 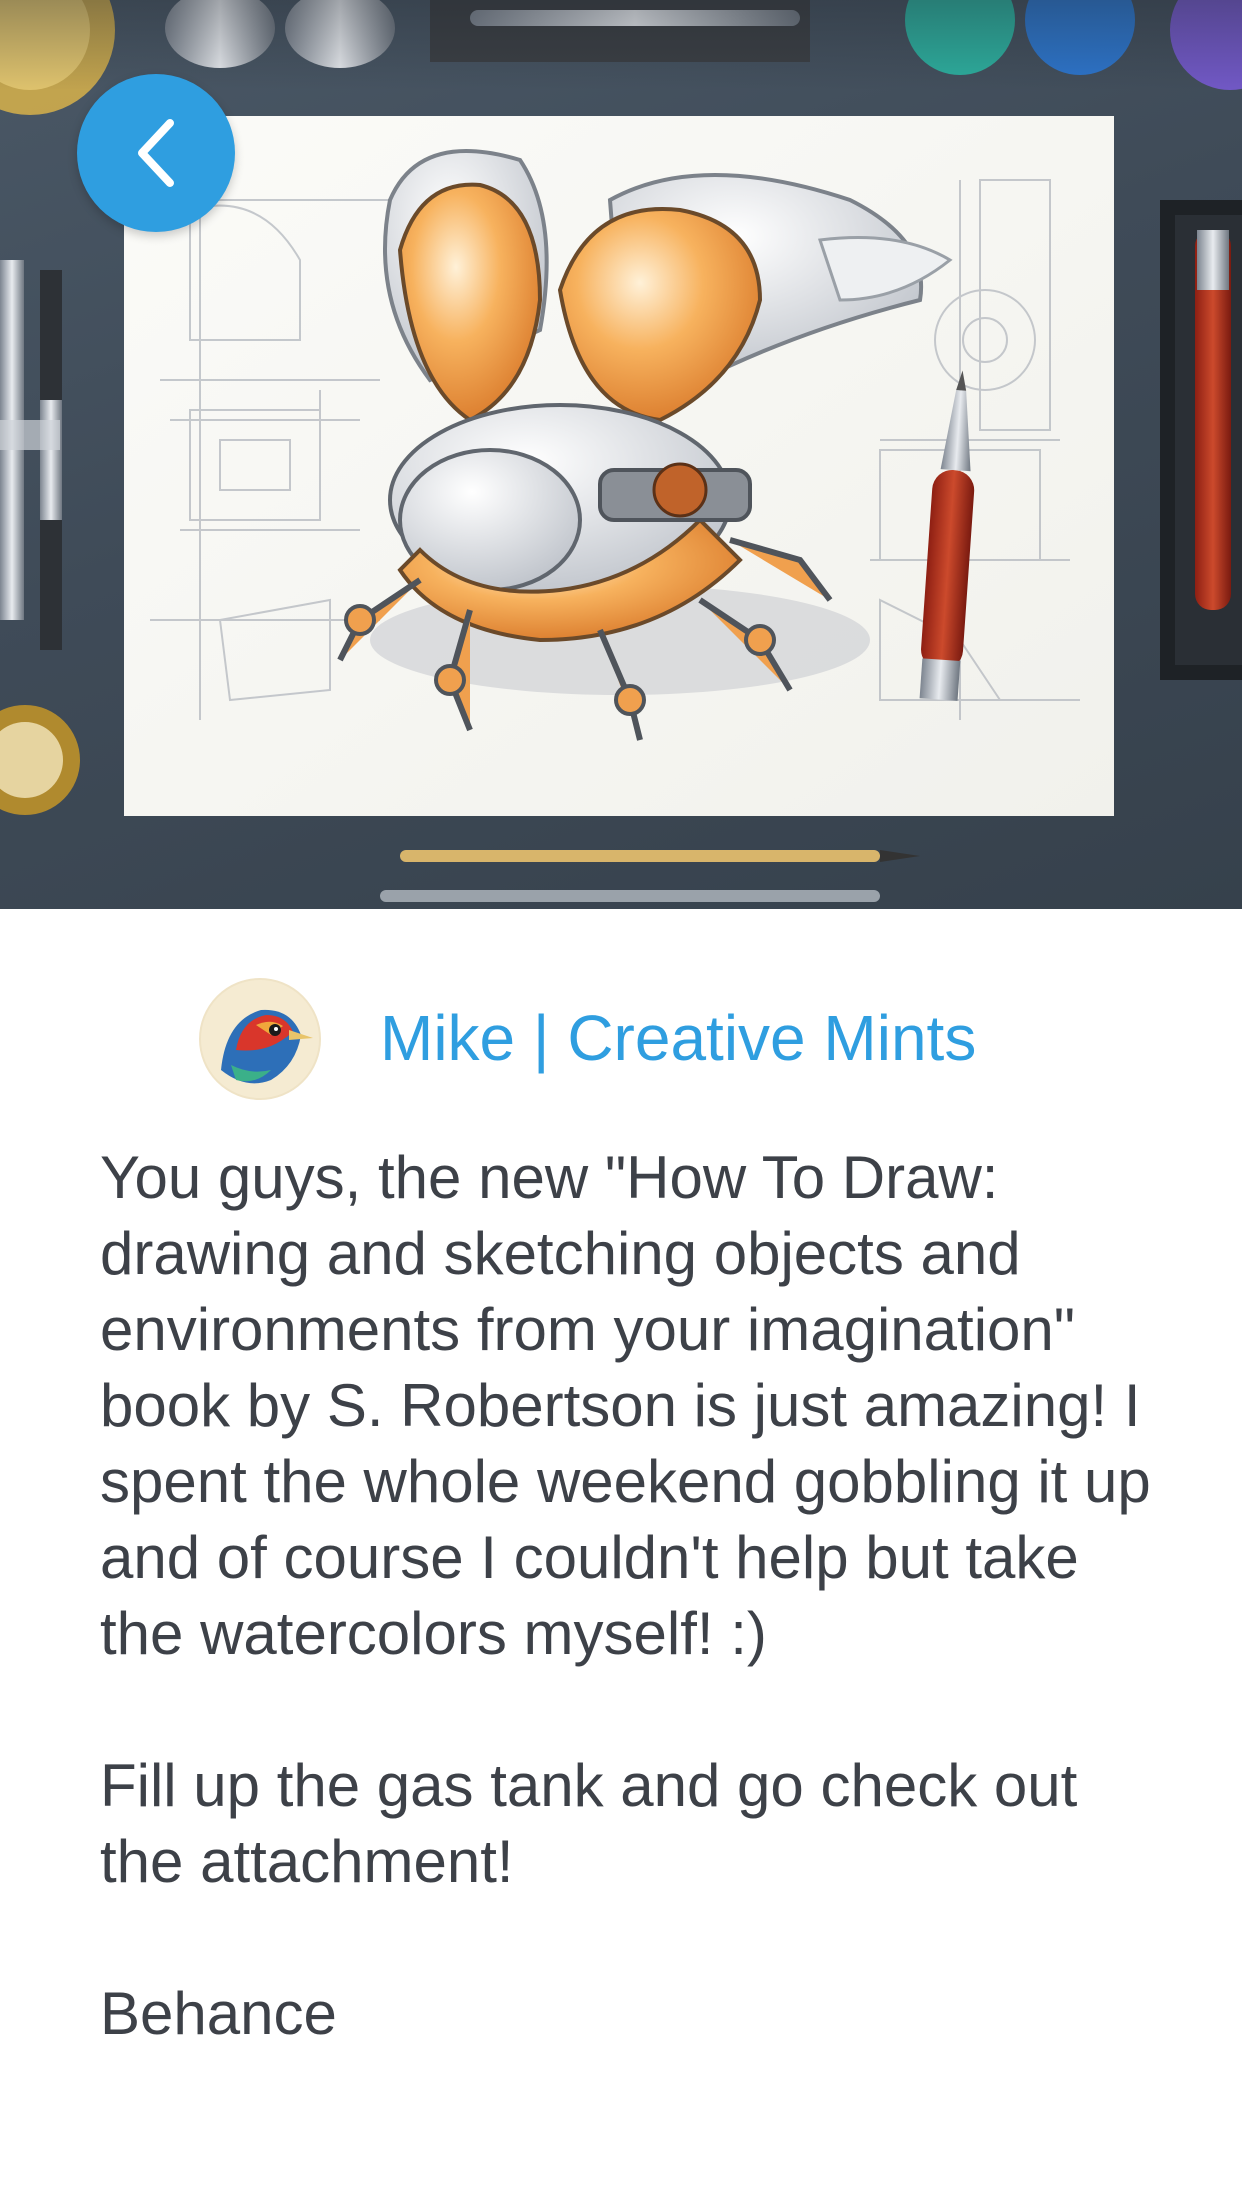 What do you see at coordinates (678, 1038) in the screenshot?
I see `author-name-link: Mike | Creative Mints` at bounding box center [678, 1038].